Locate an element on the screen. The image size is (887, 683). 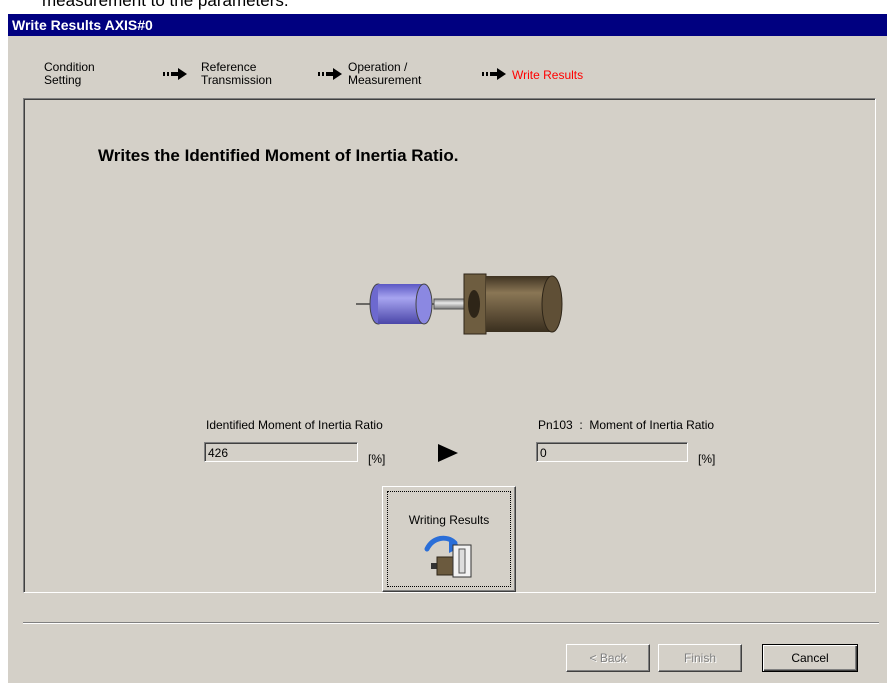
back-label: < Back is located at coordinates (608, 658).